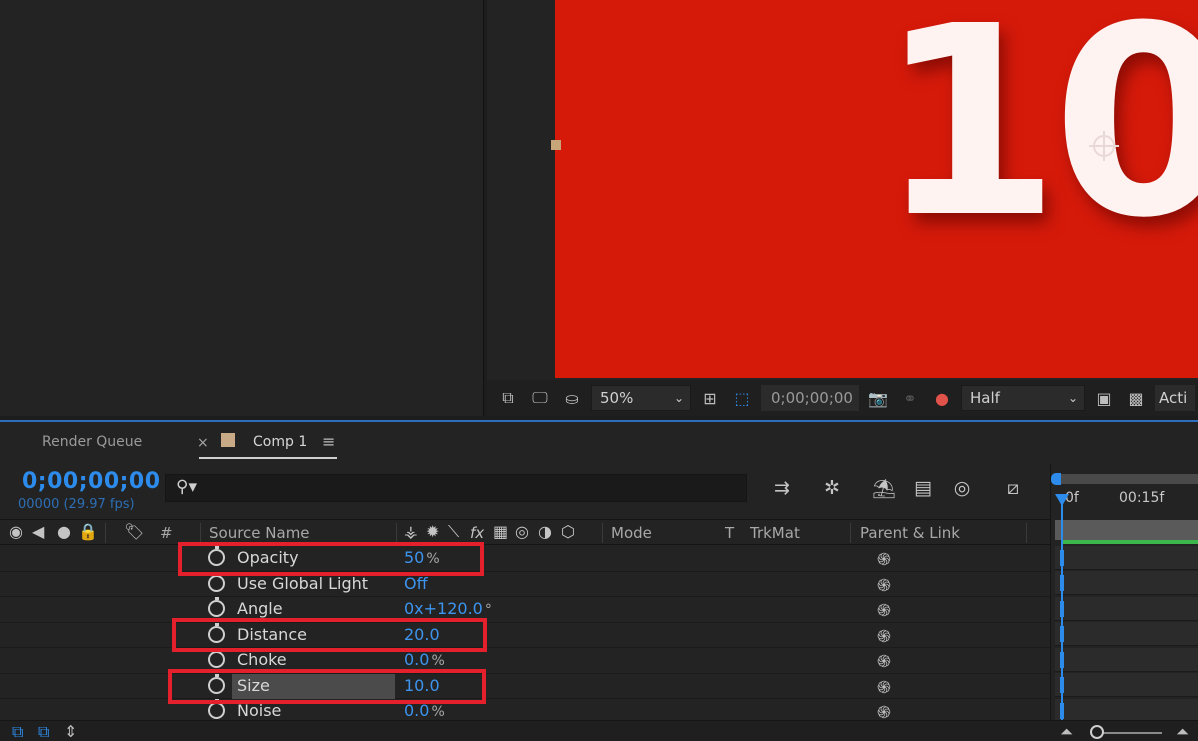 The height and width of the screenshot is (741, 1198). What do you see at coordinates (540, 398) in the screenshot?
I see `monitor-icon: 🖵` at bounding box center [540, 398].